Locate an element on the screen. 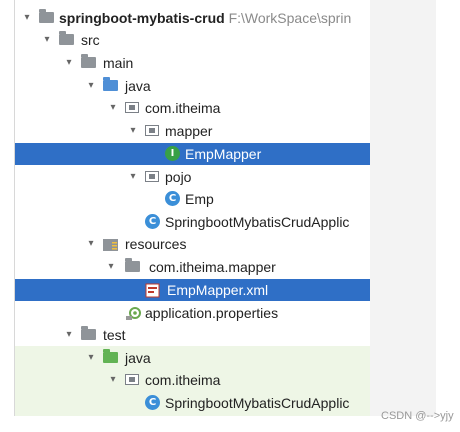 The width and height of the screenshot is (460, 432). tree-row-test-package: ▾ com.itheima is located at coordinates (193, 380).